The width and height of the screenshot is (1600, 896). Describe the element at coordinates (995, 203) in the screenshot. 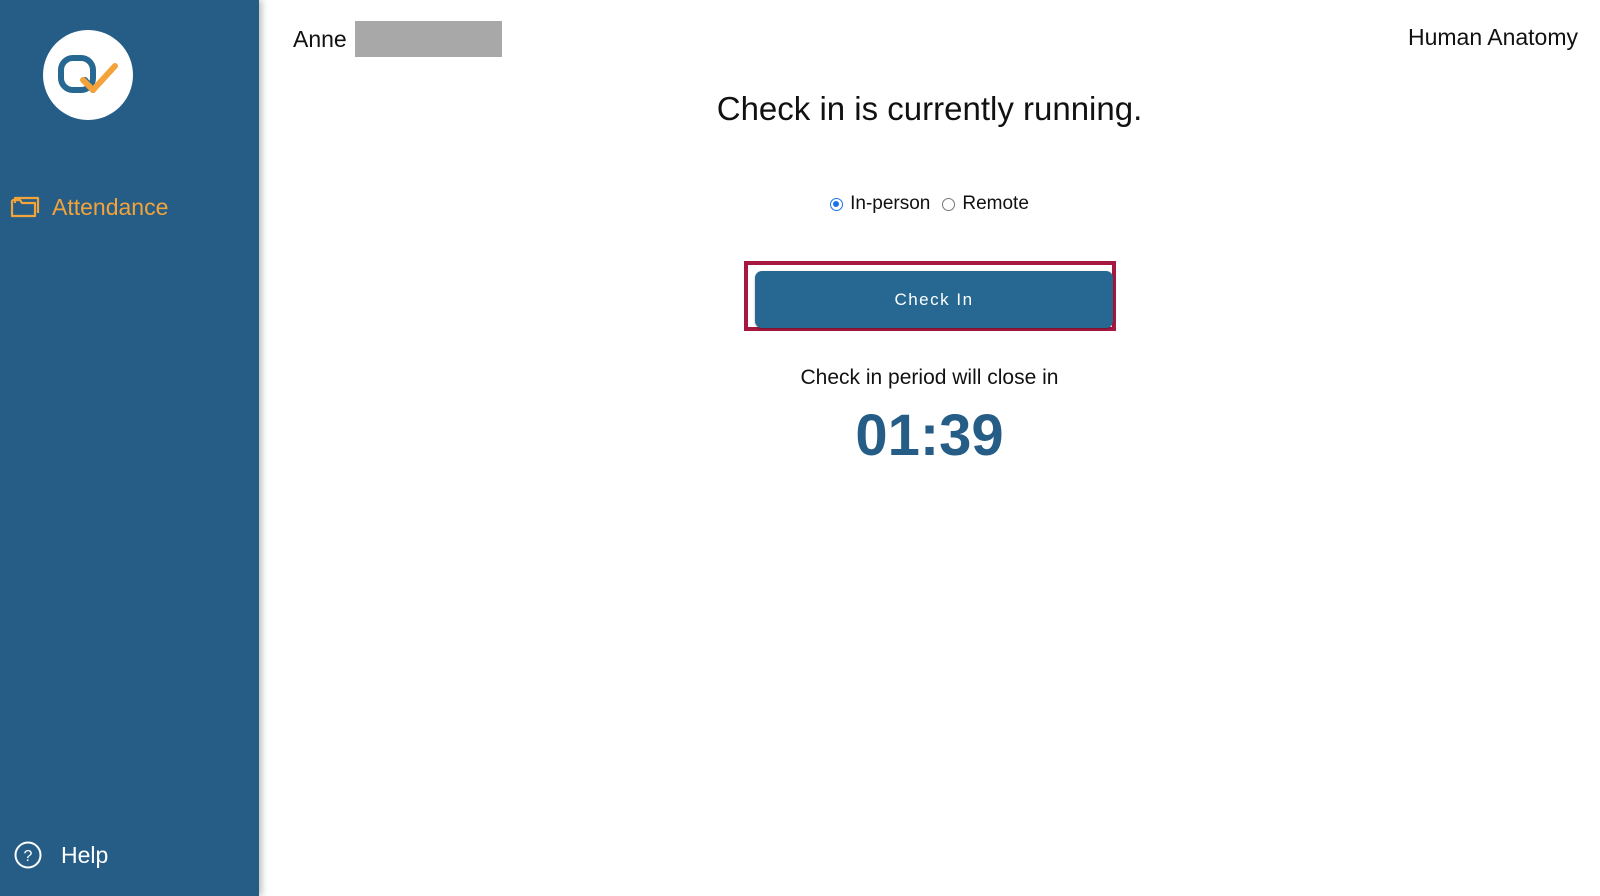

I see `radio-label-remote: Remote` at that location.